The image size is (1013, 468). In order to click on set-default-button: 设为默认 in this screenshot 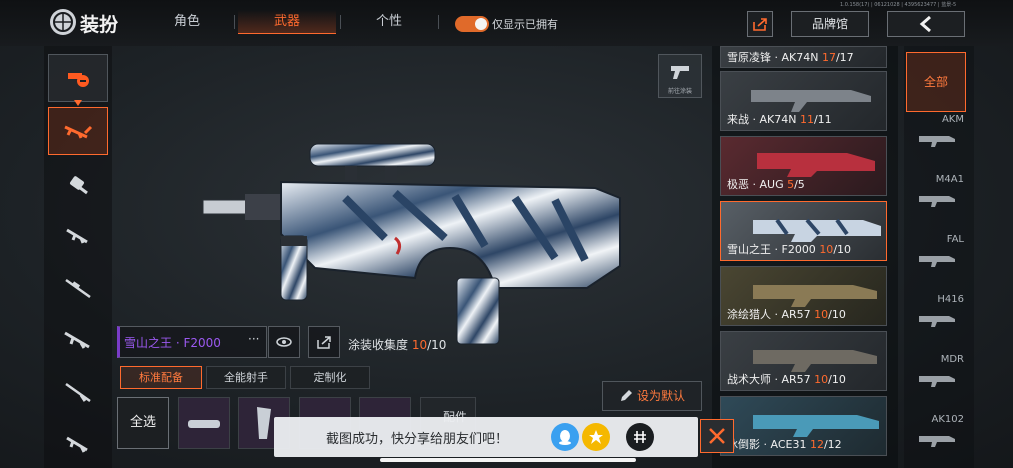, I will do `click(652, 396)`.